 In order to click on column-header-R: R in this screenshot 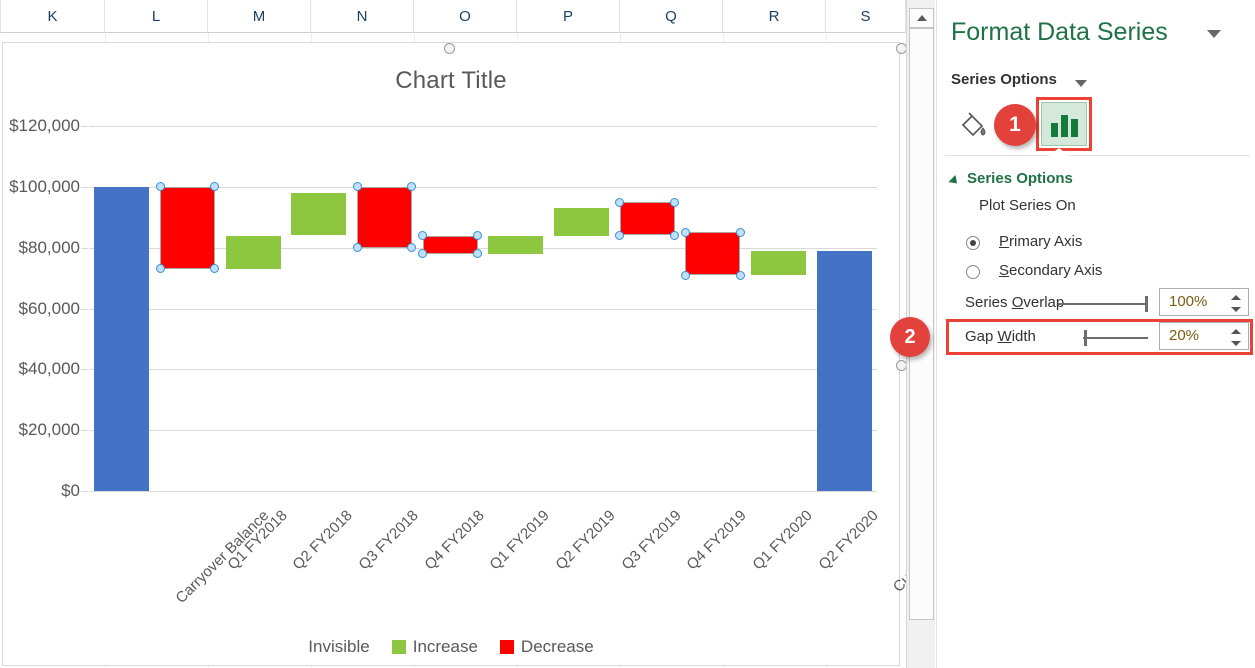, I will do `click(774, 16)`.